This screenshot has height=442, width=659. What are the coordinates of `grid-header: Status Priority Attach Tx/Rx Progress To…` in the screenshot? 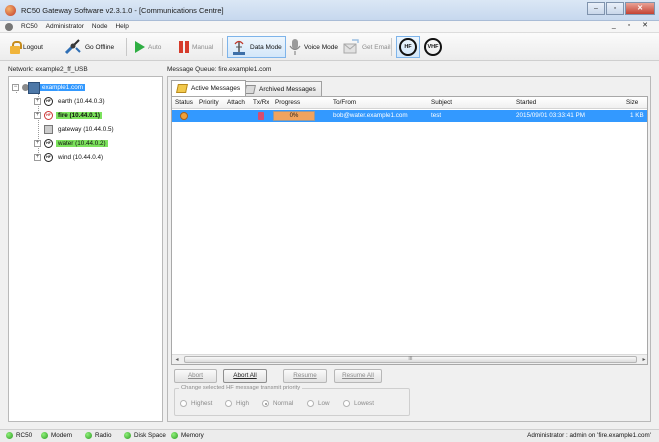 It's located at (409, 103).